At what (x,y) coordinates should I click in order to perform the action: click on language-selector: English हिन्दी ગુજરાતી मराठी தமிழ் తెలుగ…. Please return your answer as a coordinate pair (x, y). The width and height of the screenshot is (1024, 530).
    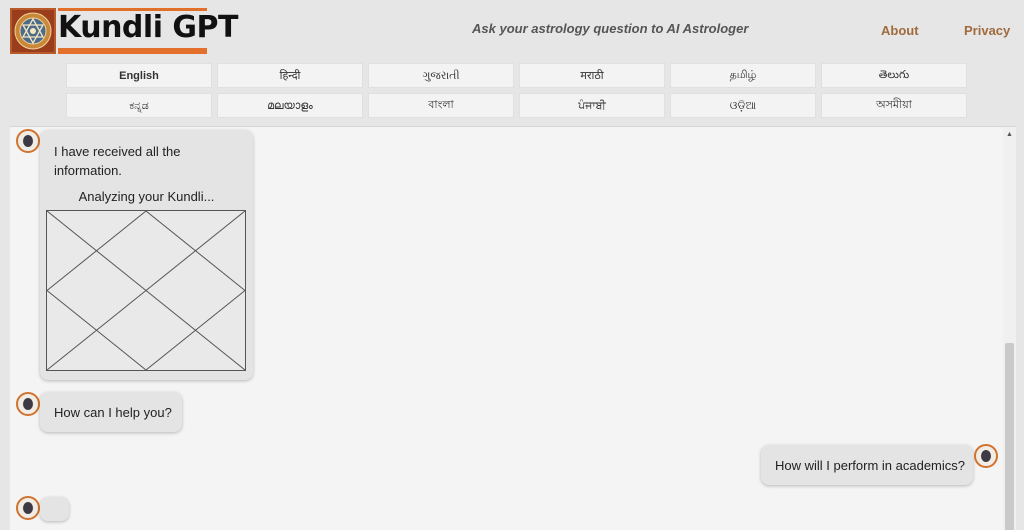
    Looking at the image, I should click on (516, 90).